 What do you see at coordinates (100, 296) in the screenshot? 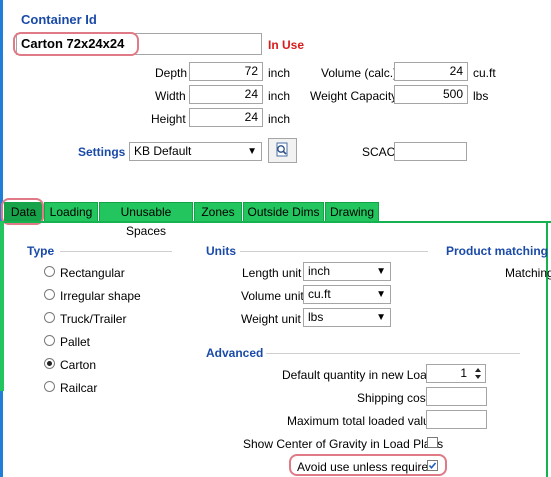
I see `radio-label-irregular-shape: Irregular shape` at bounding box center [100, 296].